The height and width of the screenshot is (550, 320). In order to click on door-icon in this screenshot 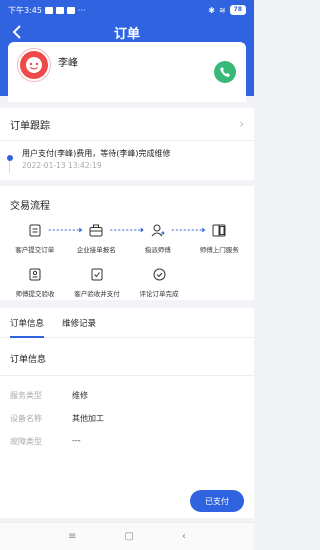, I will do `click(219, 230)`.